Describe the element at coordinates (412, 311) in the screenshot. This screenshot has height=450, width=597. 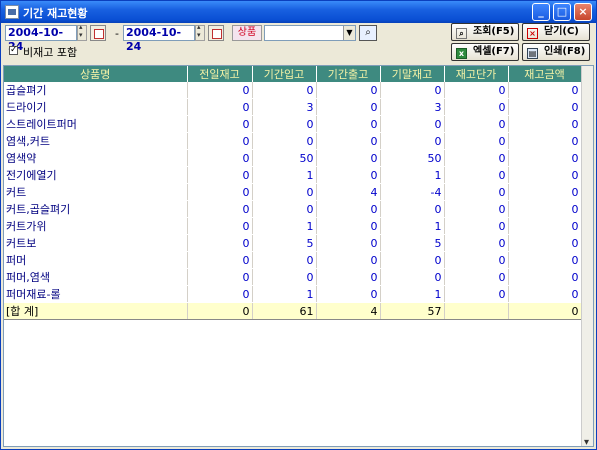
I see `value-cell: 57` at that location.